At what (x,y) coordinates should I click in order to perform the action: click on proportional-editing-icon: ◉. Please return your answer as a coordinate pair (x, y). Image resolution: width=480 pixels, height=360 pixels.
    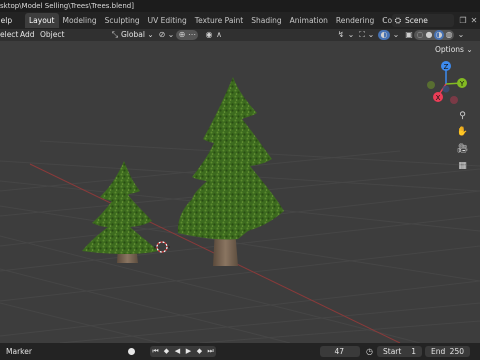
    Looking at the image, I should click on (209, 35).